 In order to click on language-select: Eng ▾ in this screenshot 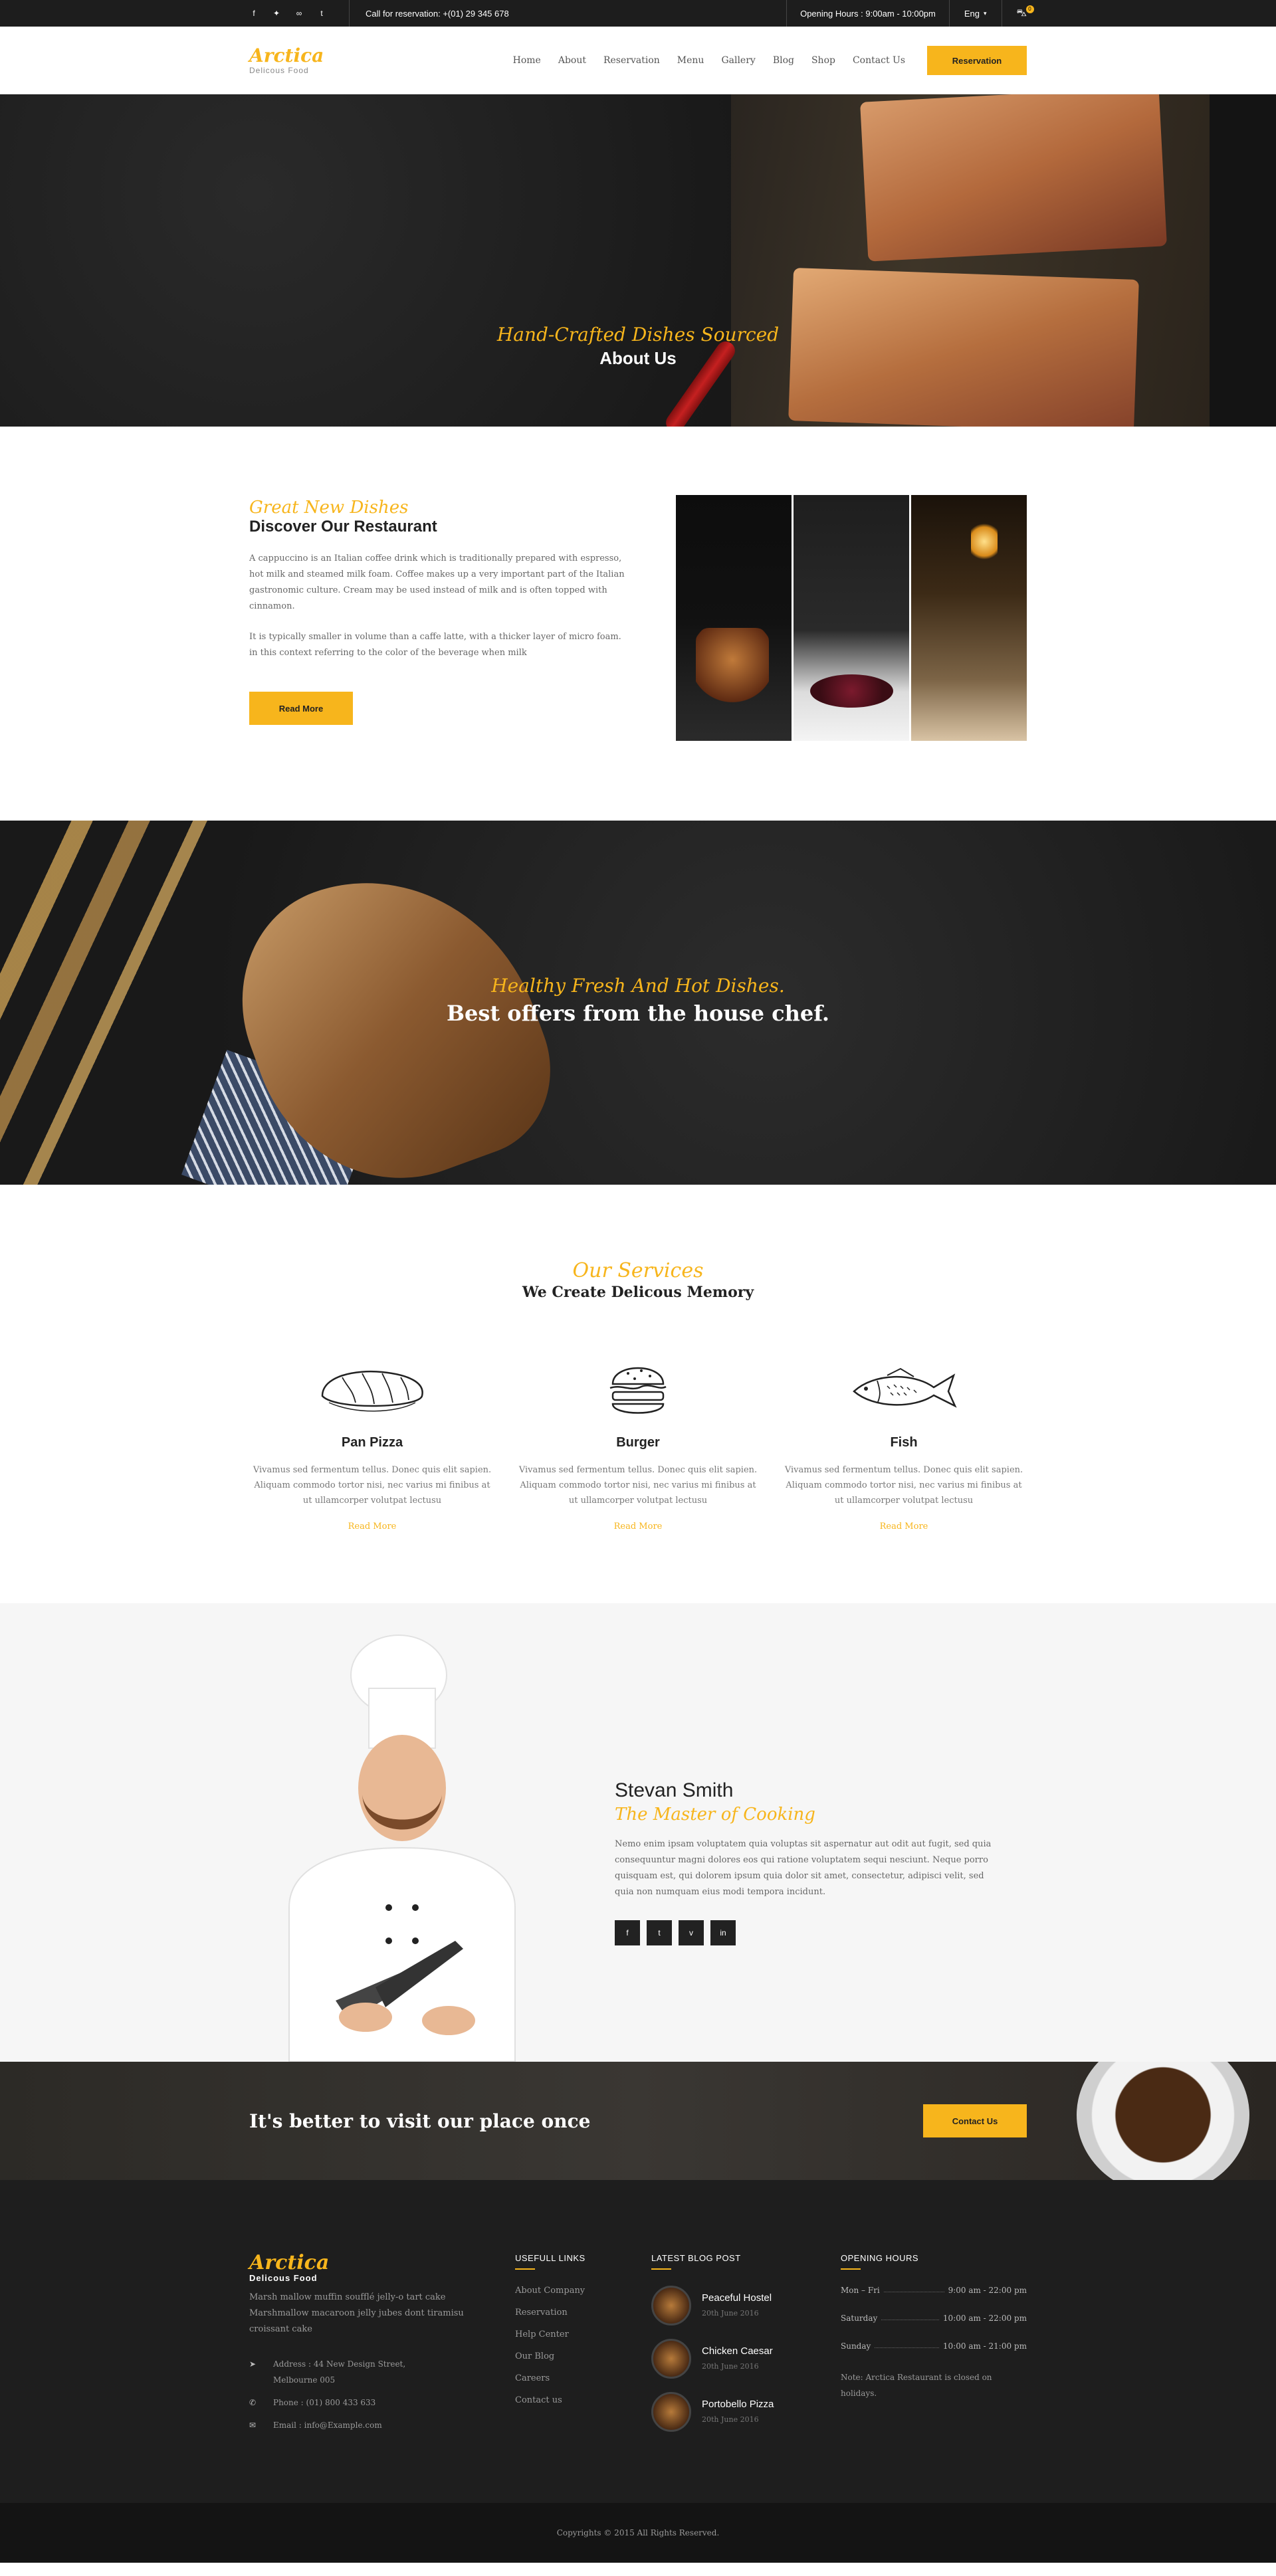, I will do `click(976, 14)`.